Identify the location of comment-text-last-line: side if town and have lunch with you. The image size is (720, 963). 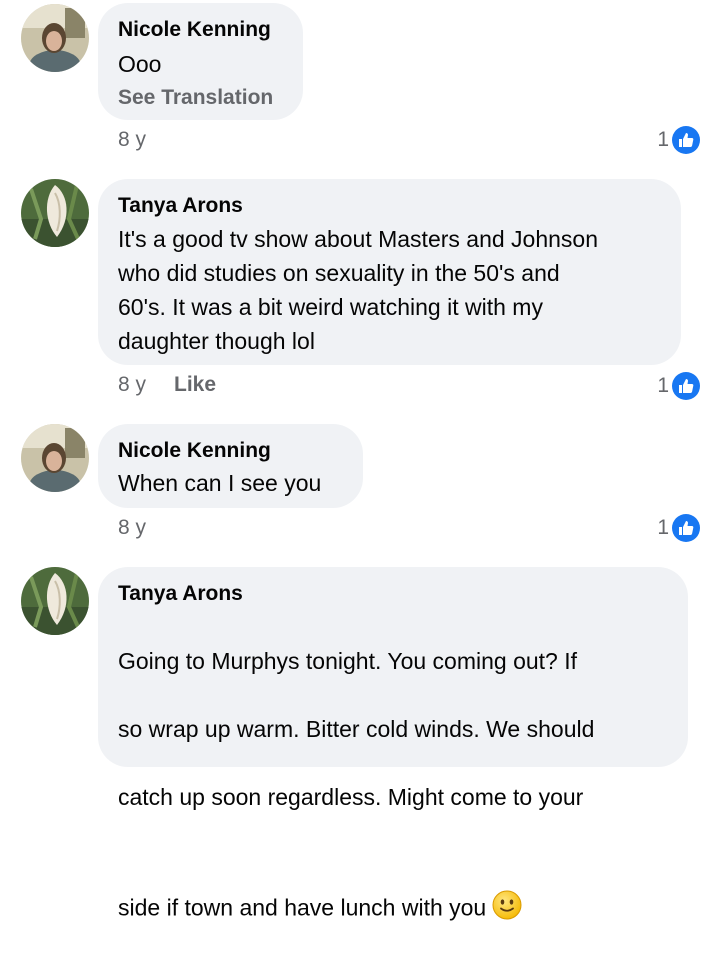
(393, 892).